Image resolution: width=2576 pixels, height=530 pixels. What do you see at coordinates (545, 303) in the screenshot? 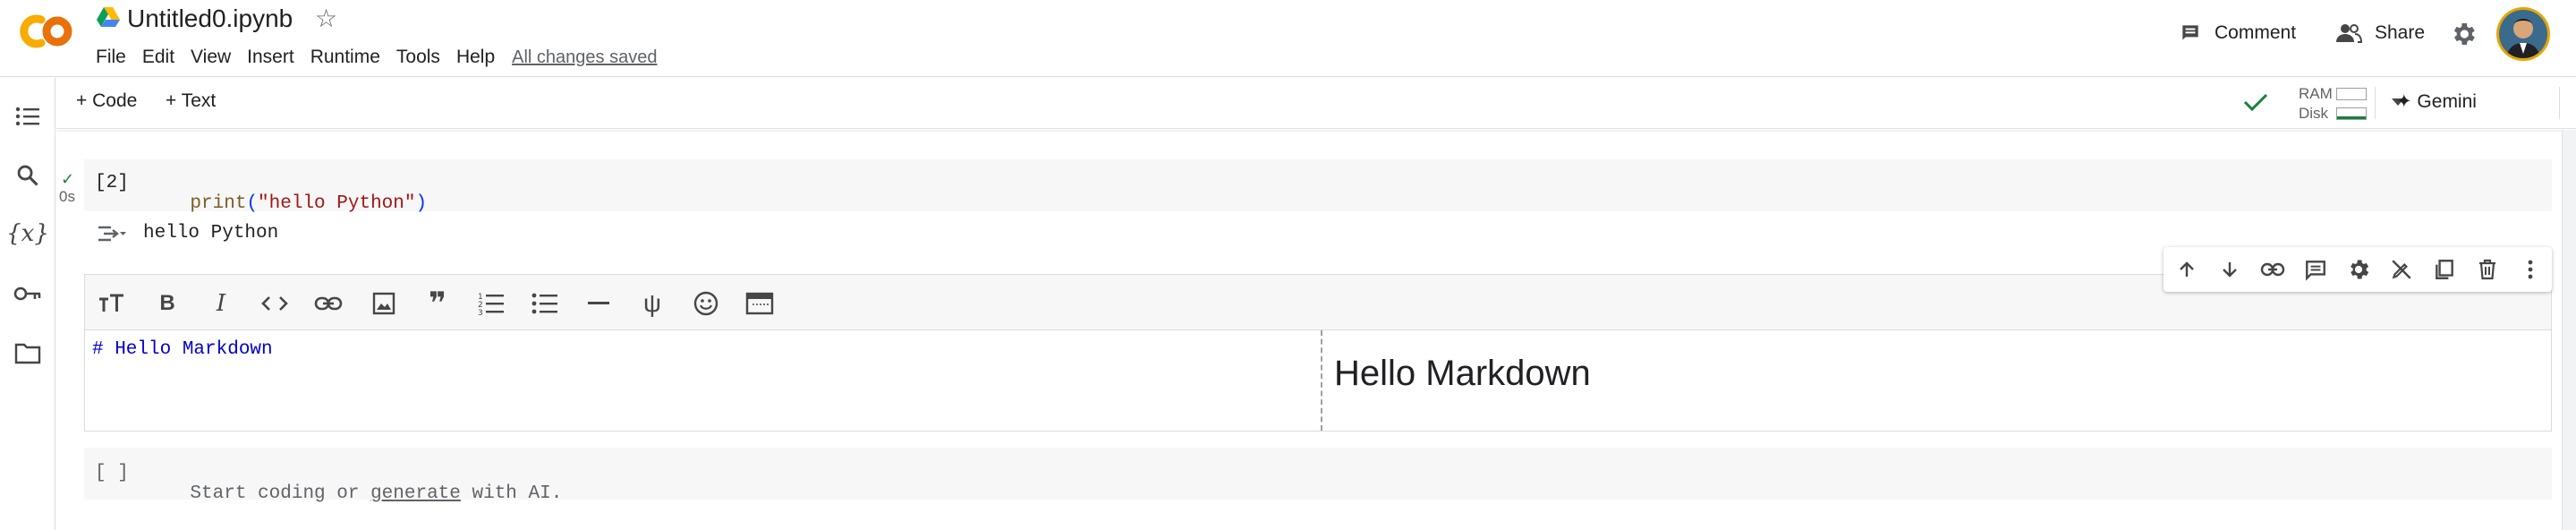
I see `bulleted-list-icon` at bounding box center [545, 303].